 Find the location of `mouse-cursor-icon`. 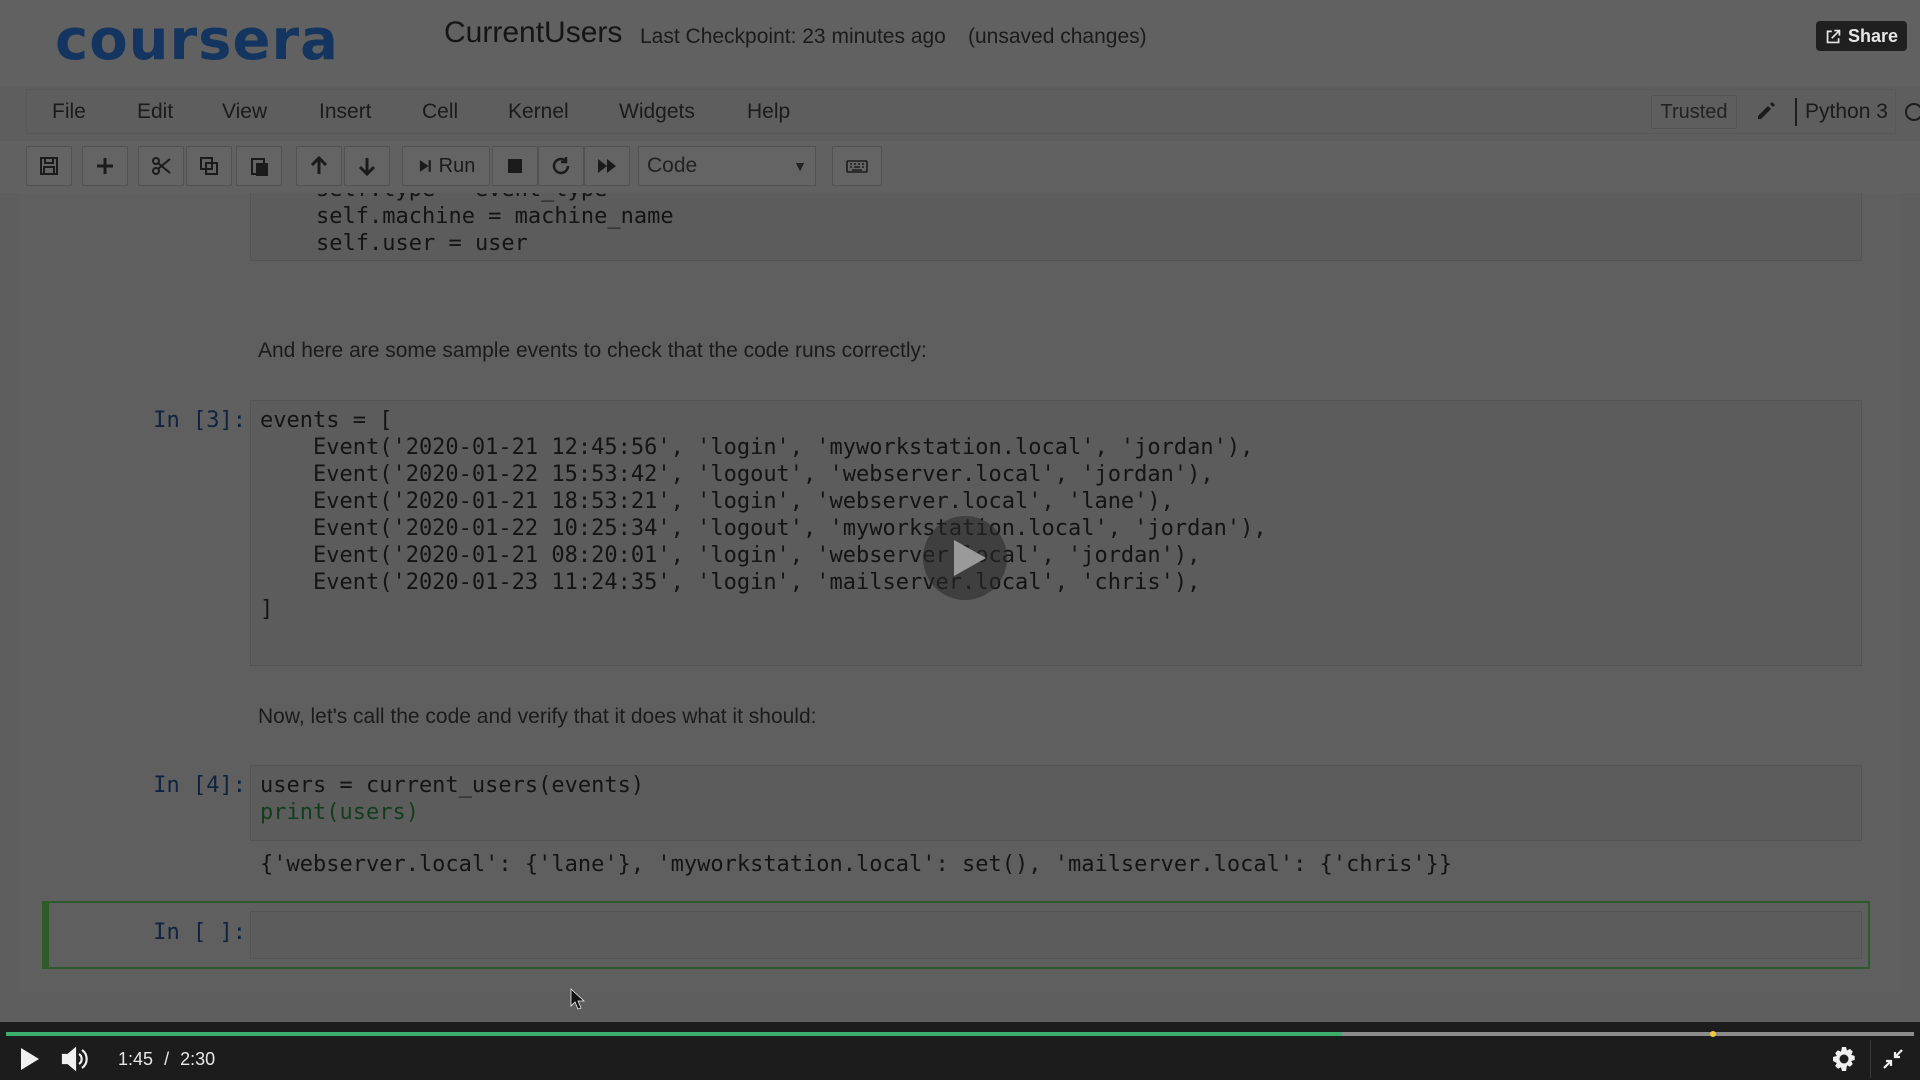

mouse-cursor-icon is located at coordinates (578, 999).